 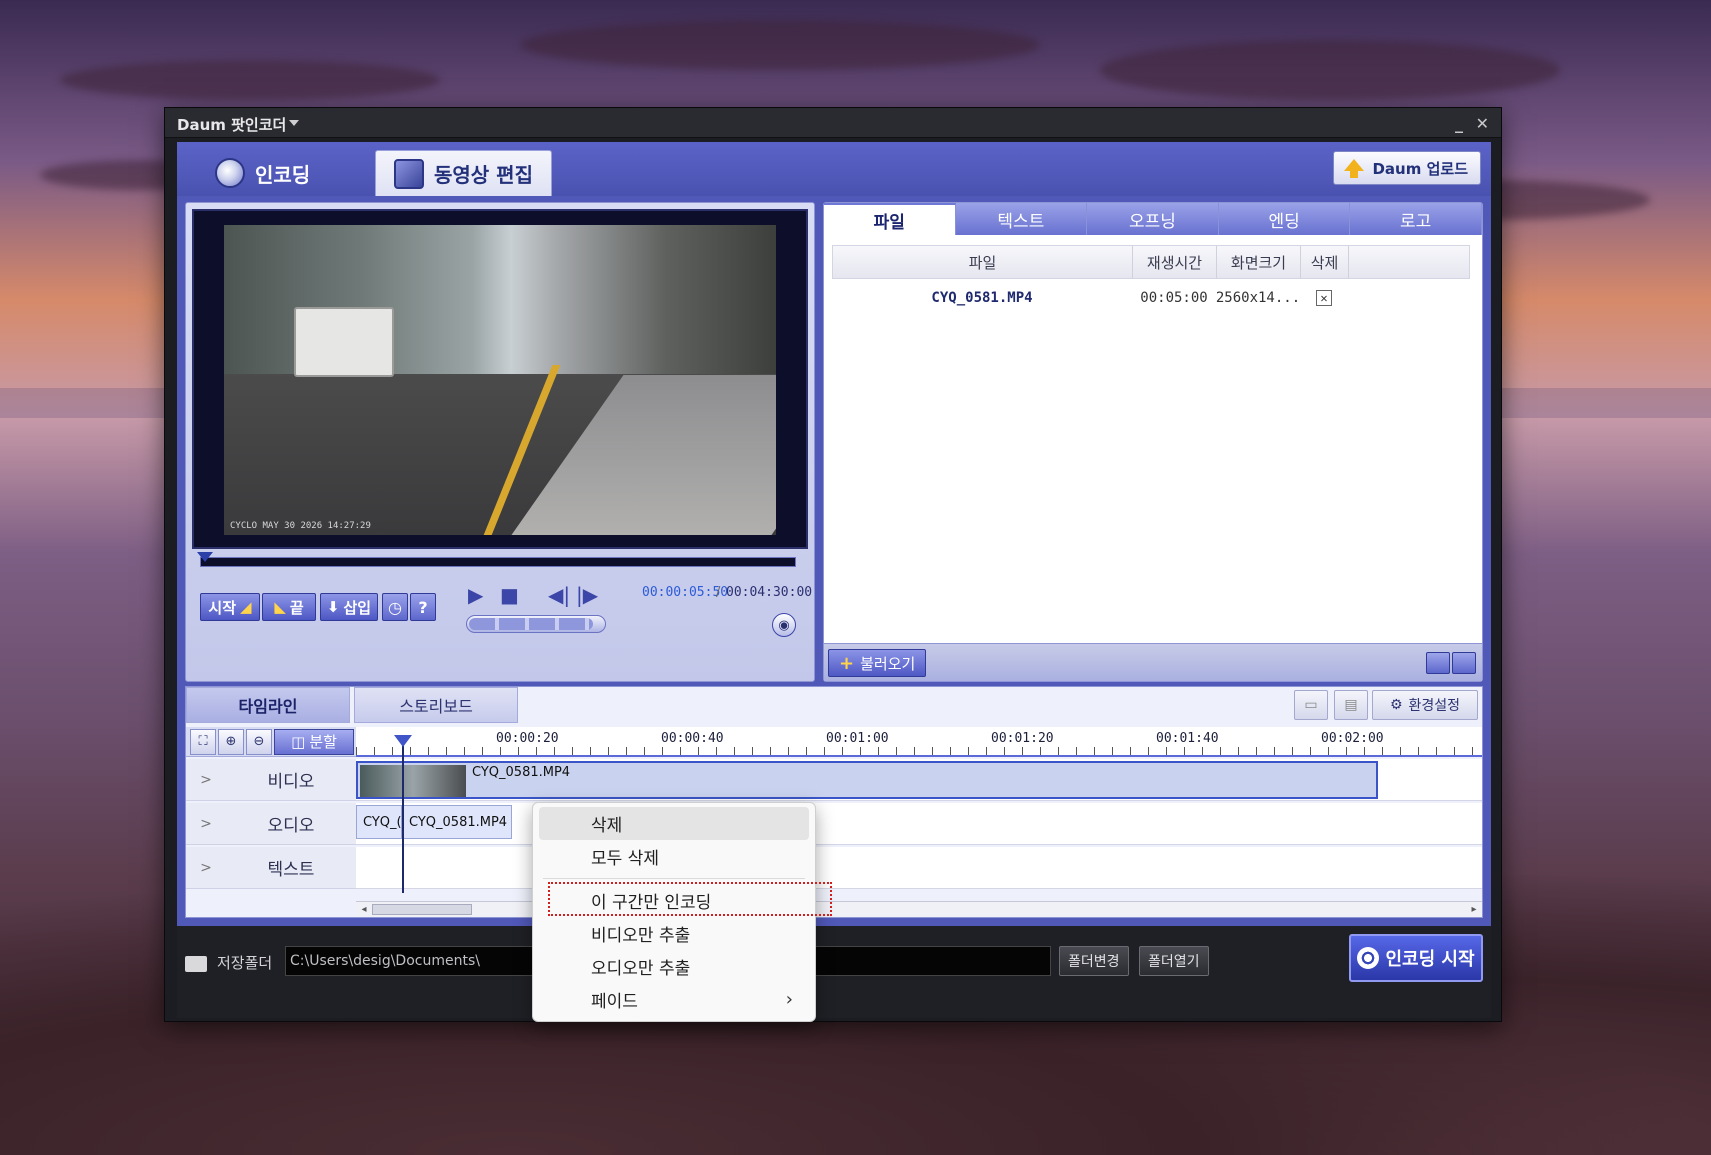 What do you see at coordinates (1351, 705) in the screenshot?
I see `save-icon: ▤` at bounding box center [1351, 705].